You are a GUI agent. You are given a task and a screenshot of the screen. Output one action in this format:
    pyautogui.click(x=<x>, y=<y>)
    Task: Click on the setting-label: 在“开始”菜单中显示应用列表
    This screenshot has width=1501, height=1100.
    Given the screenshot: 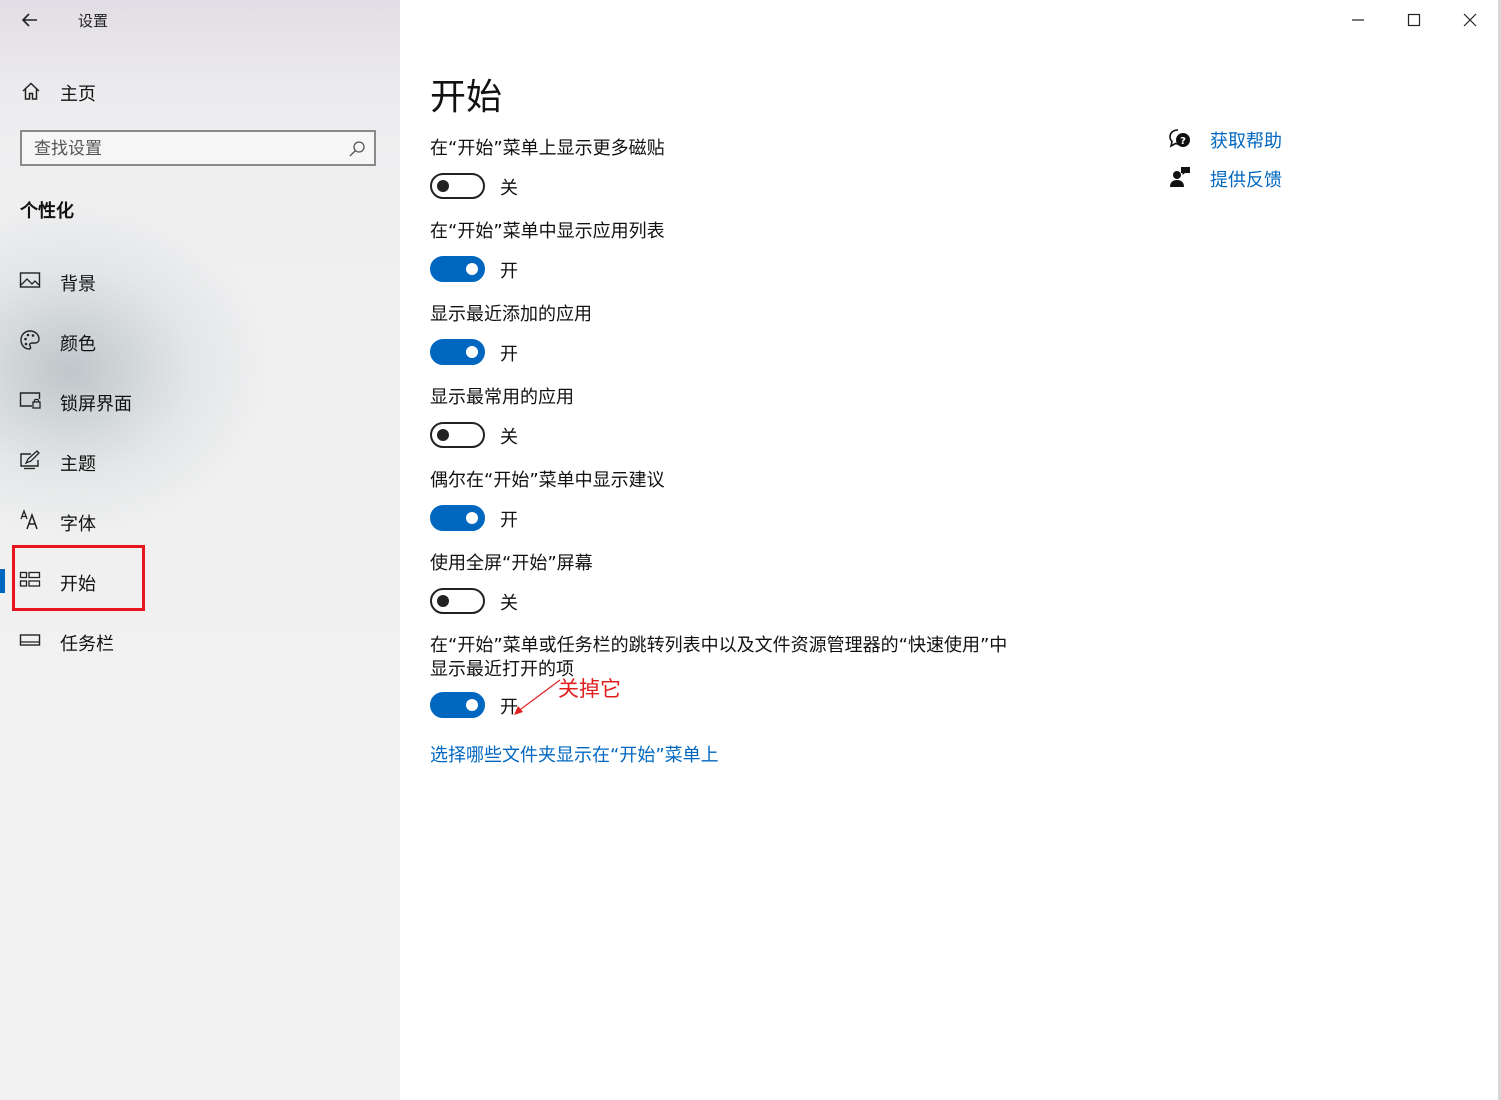 What is the action you would take?
    pyautogui.click(x=547, y=231)
    